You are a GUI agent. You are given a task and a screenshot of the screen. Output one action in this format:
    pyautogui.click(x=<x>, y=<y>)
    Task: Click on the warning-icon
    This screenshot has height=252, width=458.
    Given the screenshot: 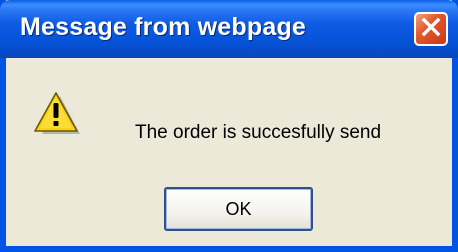 What is the action you would take?
    pyautogui.click(x=58, y=114)
    